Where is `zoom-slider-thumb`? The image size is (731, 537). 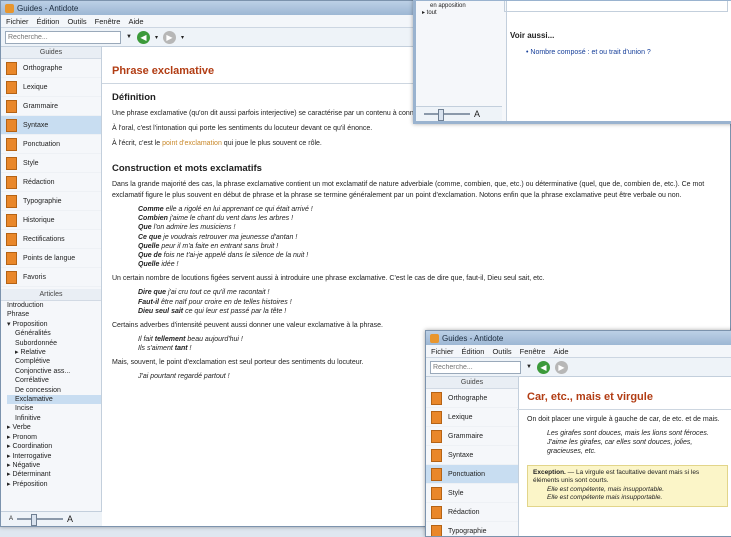 zoom-slider-thumb is located at coordinates (34, 520).